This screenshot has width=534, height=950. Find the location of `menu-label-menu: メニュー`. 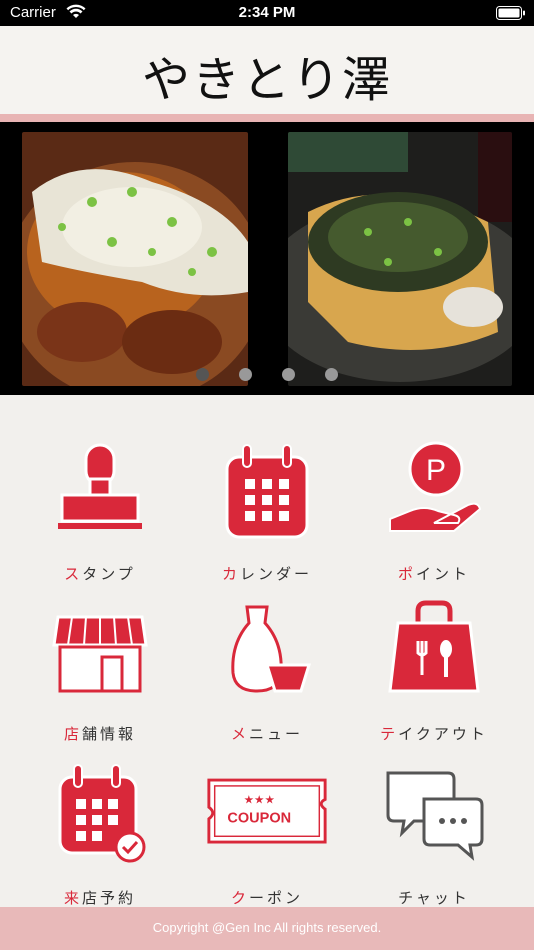

menu-label-menu: メニュー is located at coordinates (267, 734).